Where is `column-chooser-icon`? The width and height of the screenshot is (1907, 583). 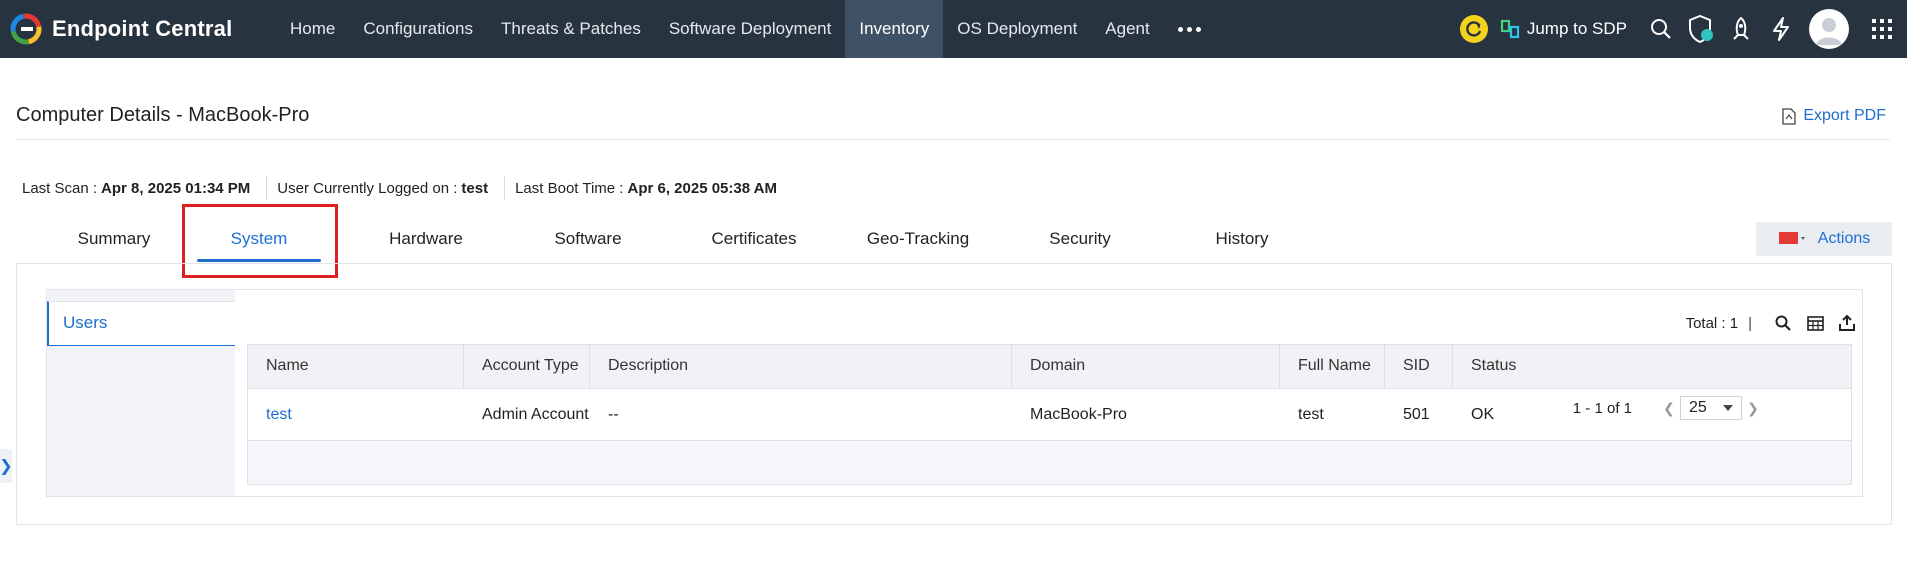
column-chooser-icon is located at coordinates (1815, 323).